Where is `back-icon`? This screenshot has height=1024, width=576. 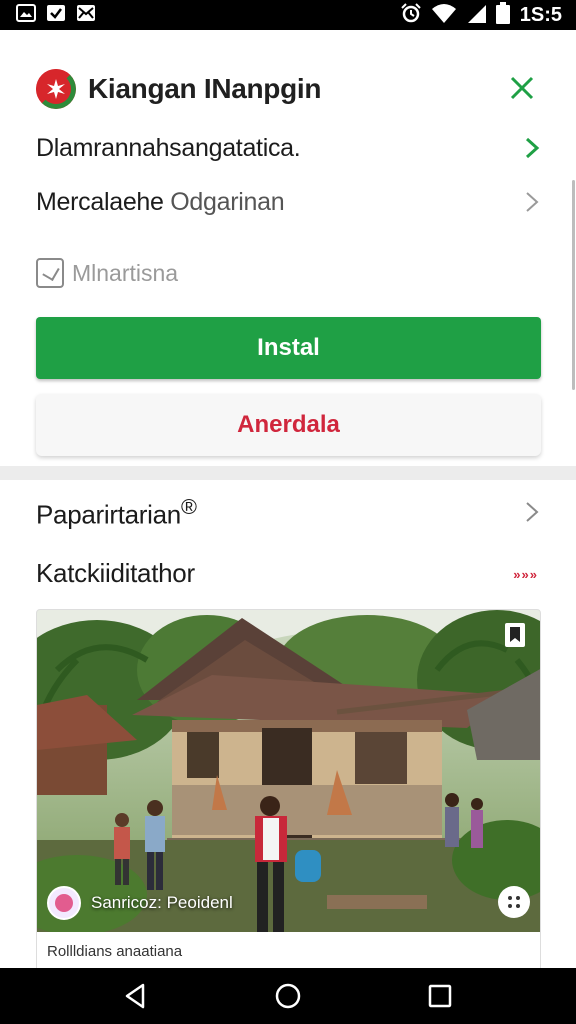 back-icon is located at coordinates (135, 996).